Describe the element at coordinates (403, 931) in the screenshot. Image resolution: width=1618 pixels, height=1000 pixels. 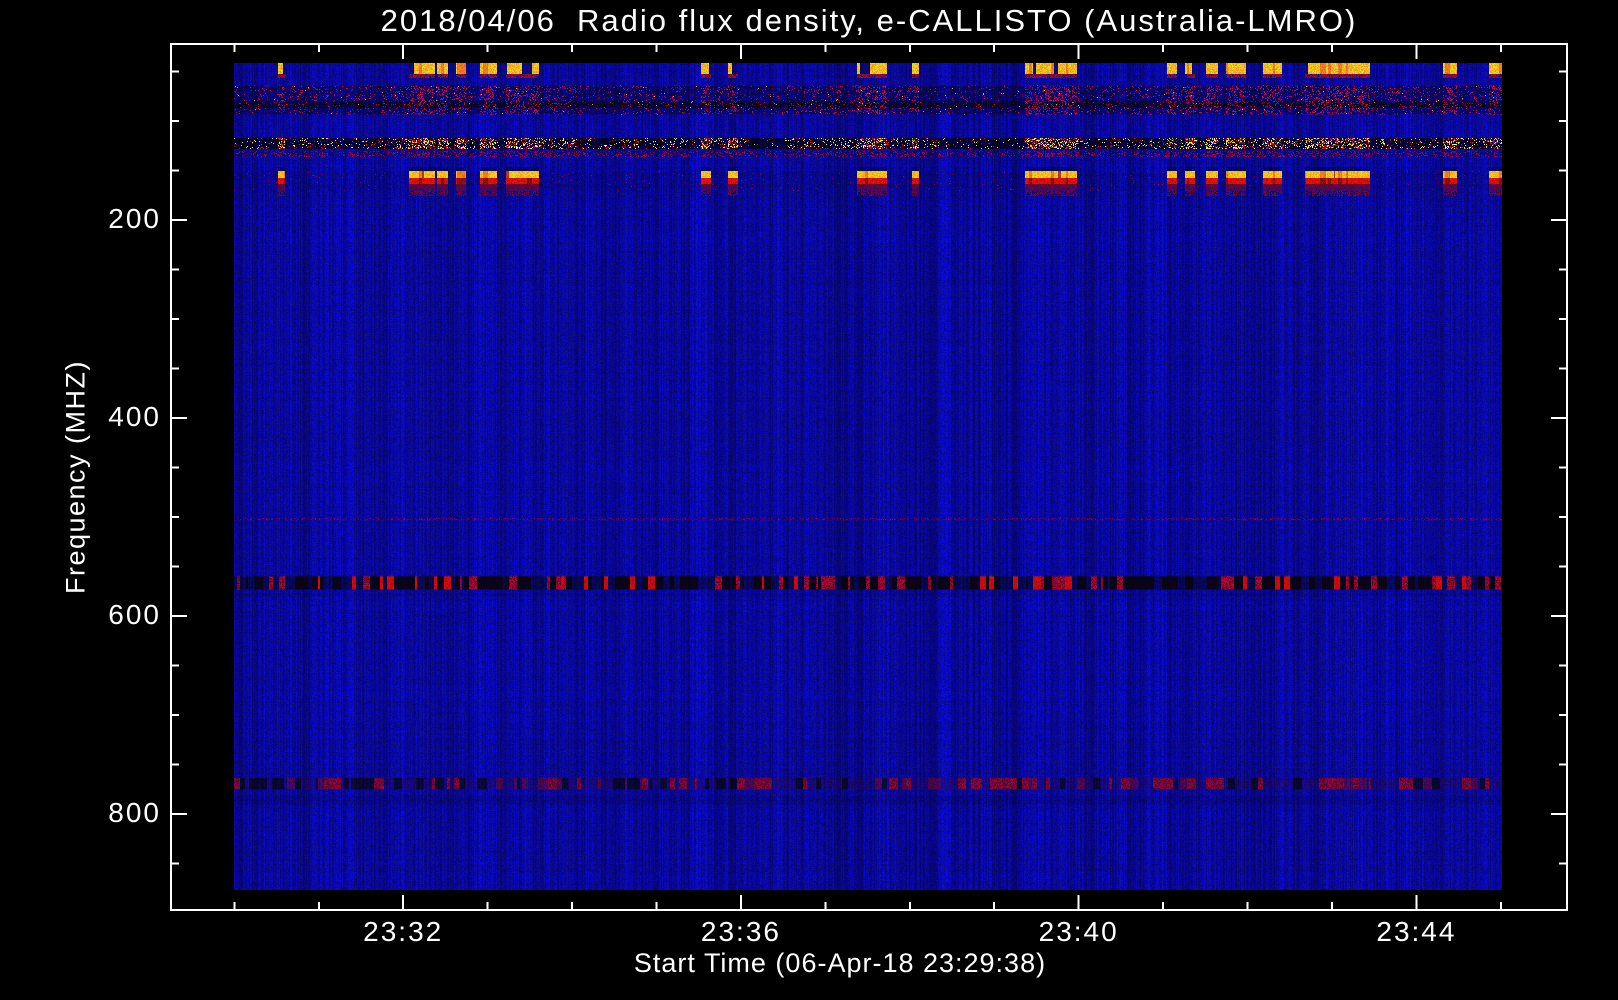
I see `x-tick-label: 23:32` at that location.